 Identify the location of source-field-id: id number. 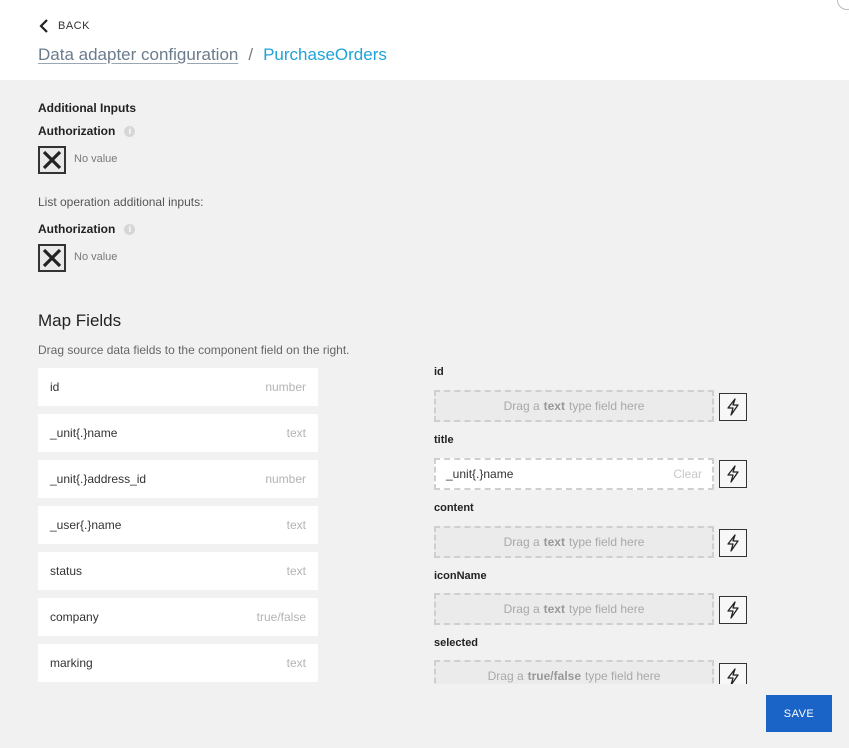
(178, 387).